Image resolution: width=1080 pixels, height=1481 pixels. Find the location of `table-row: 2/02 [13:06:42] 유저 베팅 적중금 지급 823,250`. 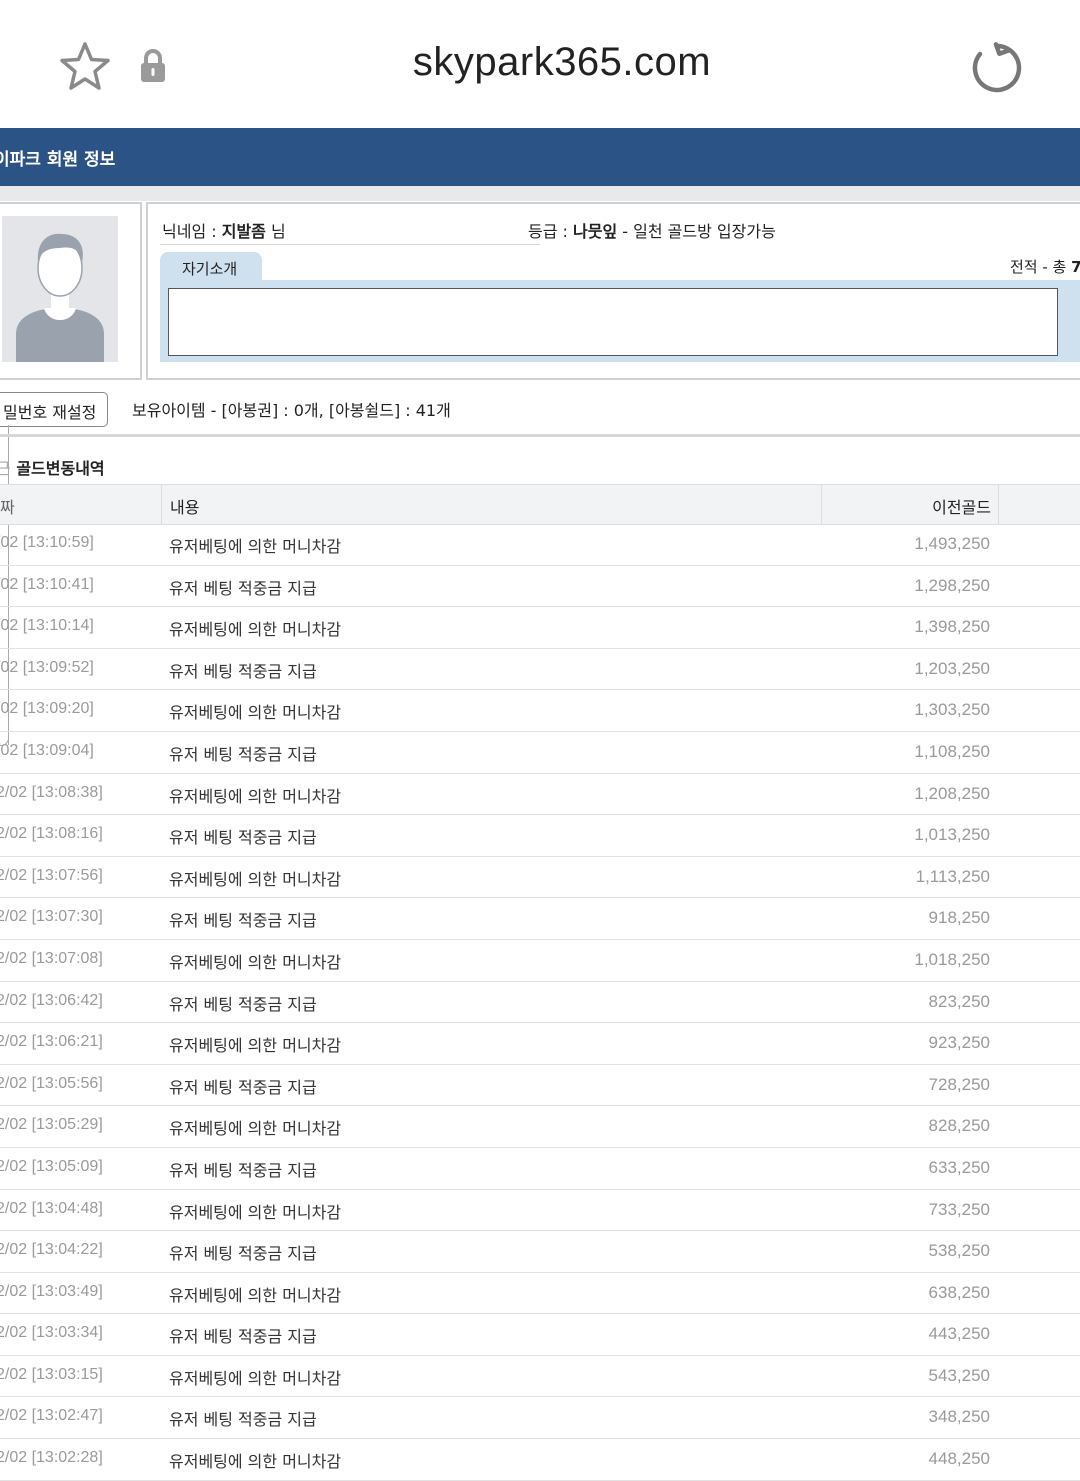

table-row: 2/02 [13:06:42] 유저 베팅 적중금 지급 823,250 is located at coordinates (540, 1003).